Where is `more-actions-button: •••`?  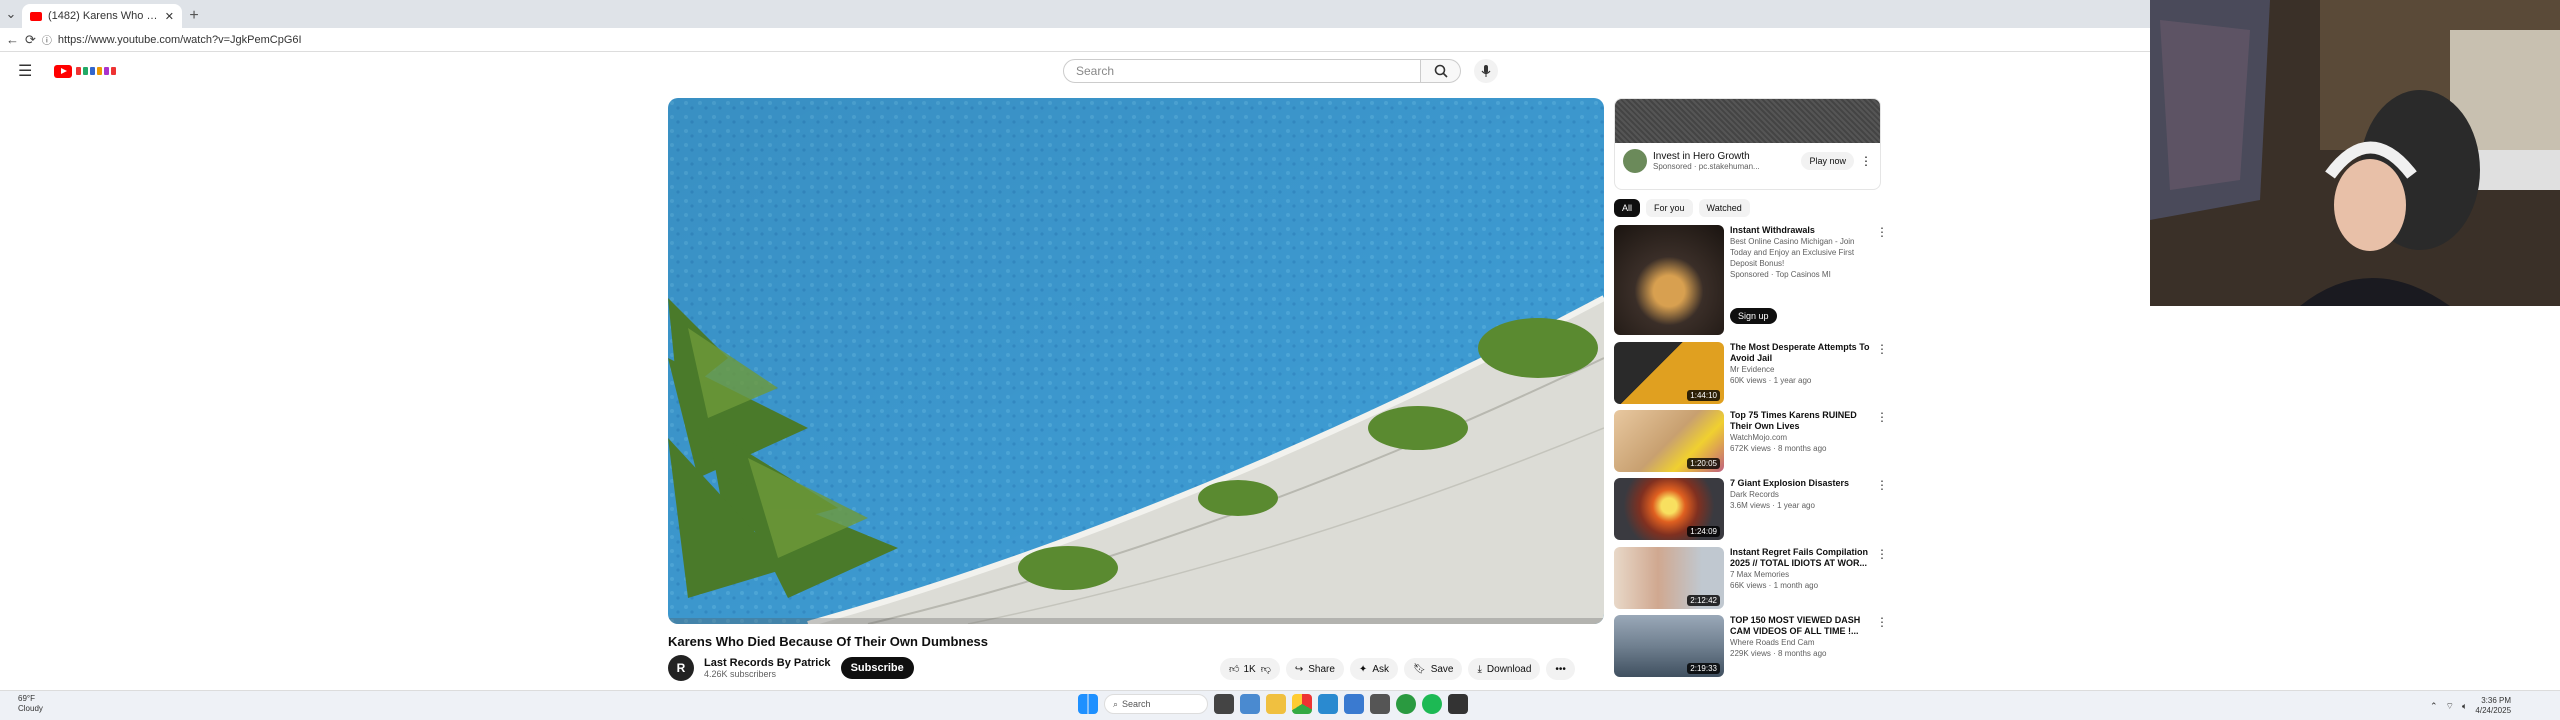 more-actions-button: ••• is located at coordinates (1560, 669).